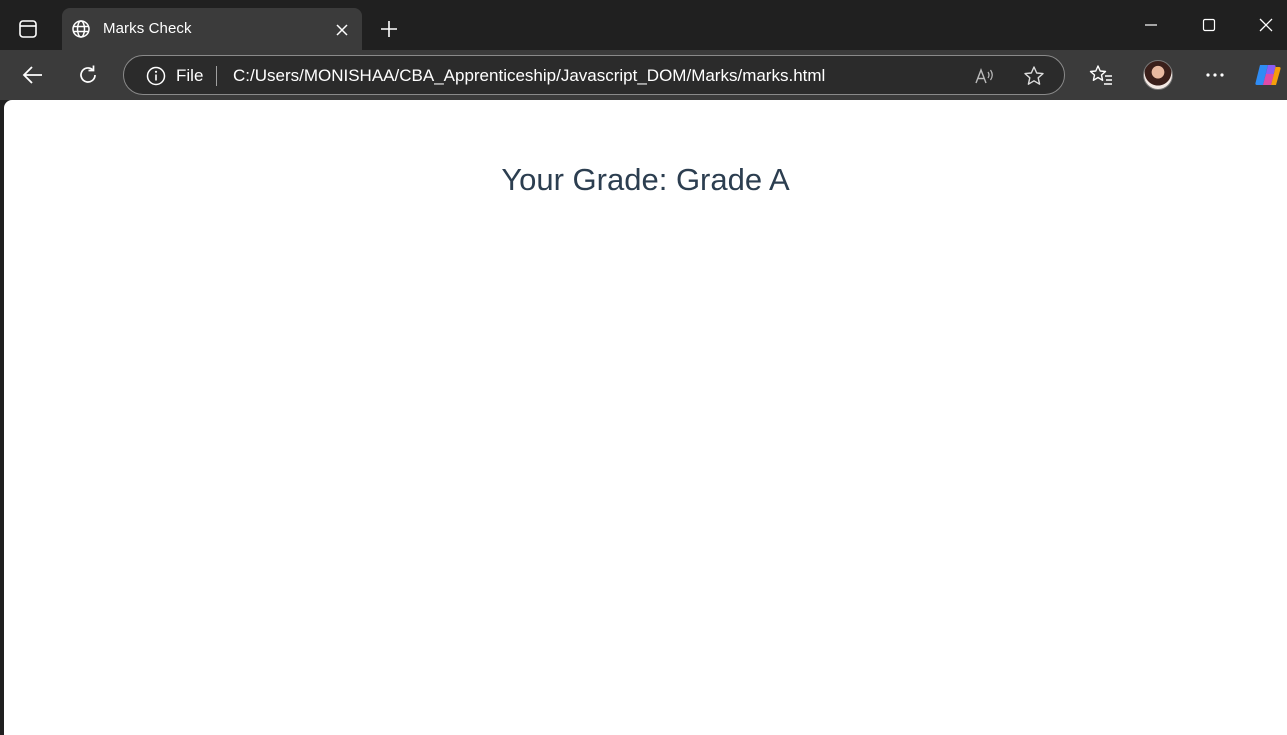 This screenshot has width=1287, height=735. Describe the element at coordinates (1268, 75) in the screenshot. I see `copilot-icon` at that location.